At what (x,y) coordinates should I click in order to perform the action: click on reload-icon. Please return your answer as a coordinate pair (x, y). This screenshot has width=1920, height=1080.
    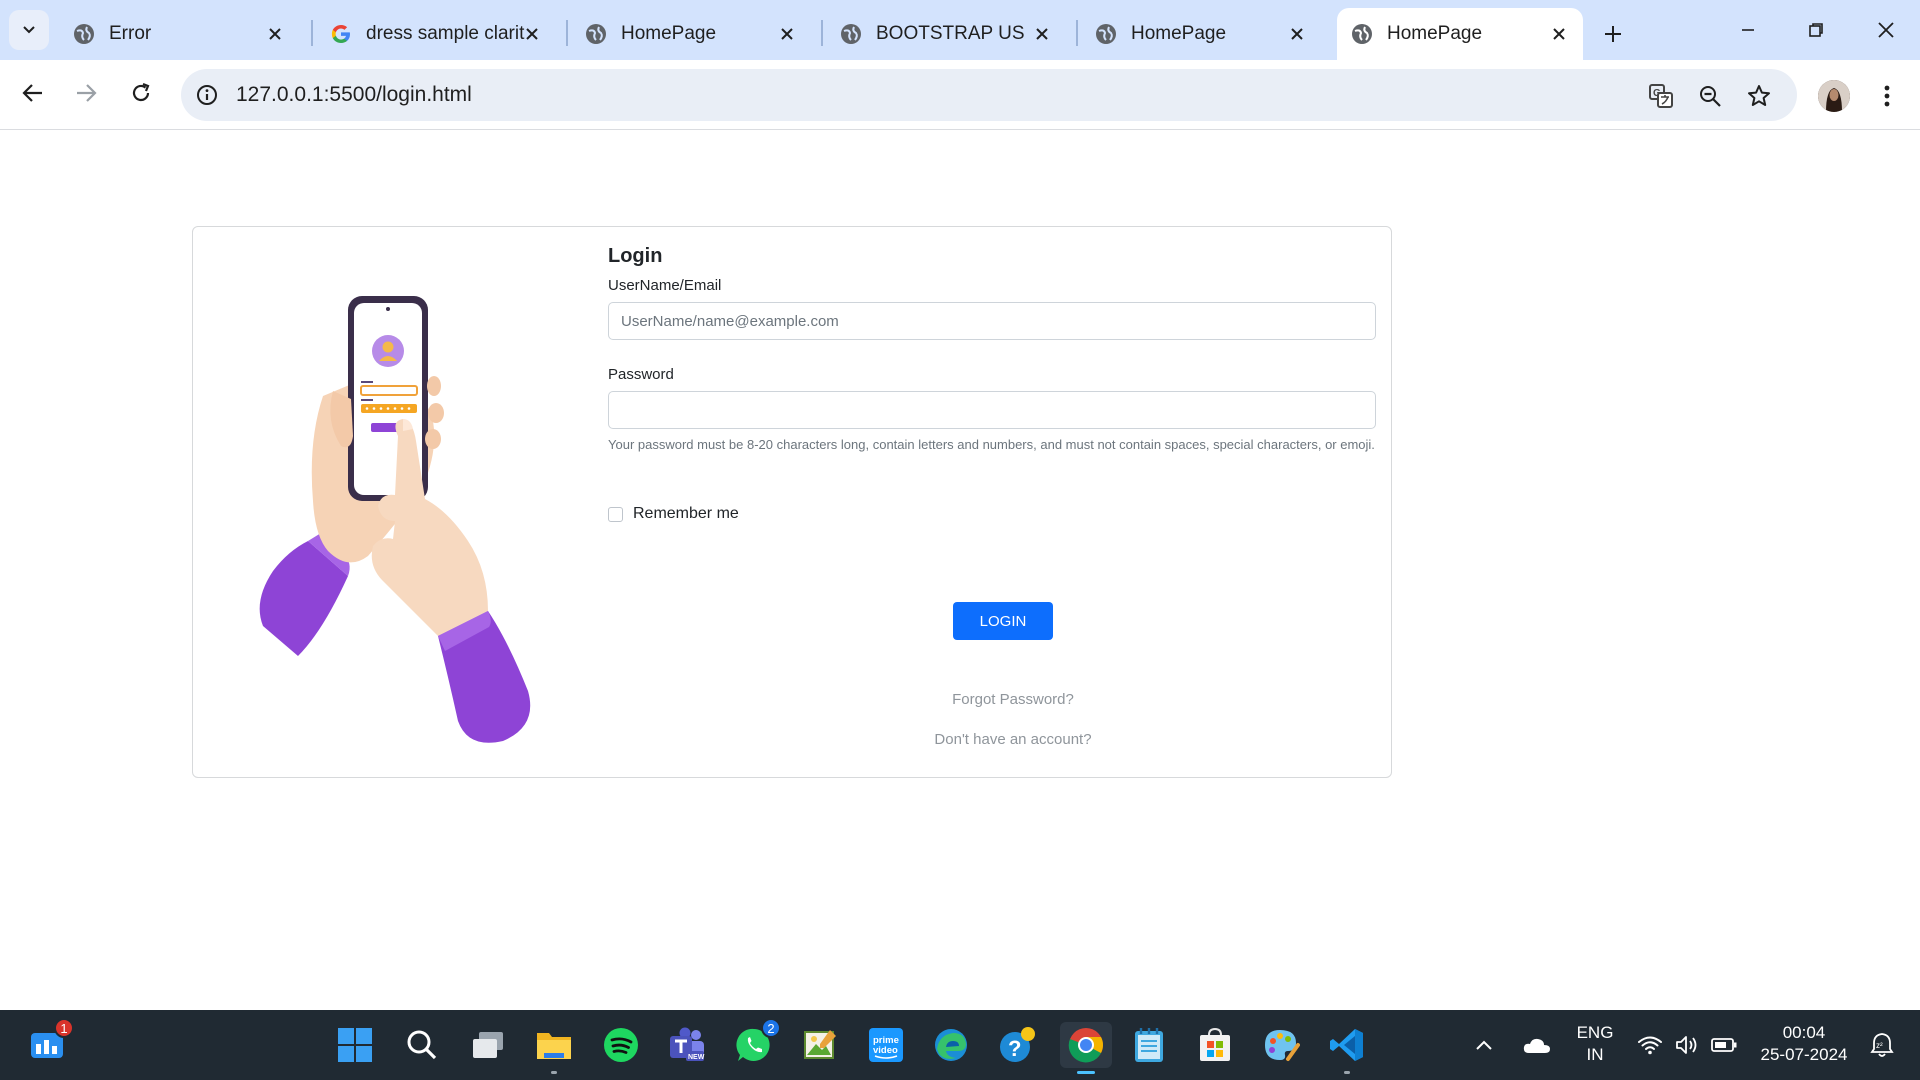
    Looking at the image, I should click on (141, 92).